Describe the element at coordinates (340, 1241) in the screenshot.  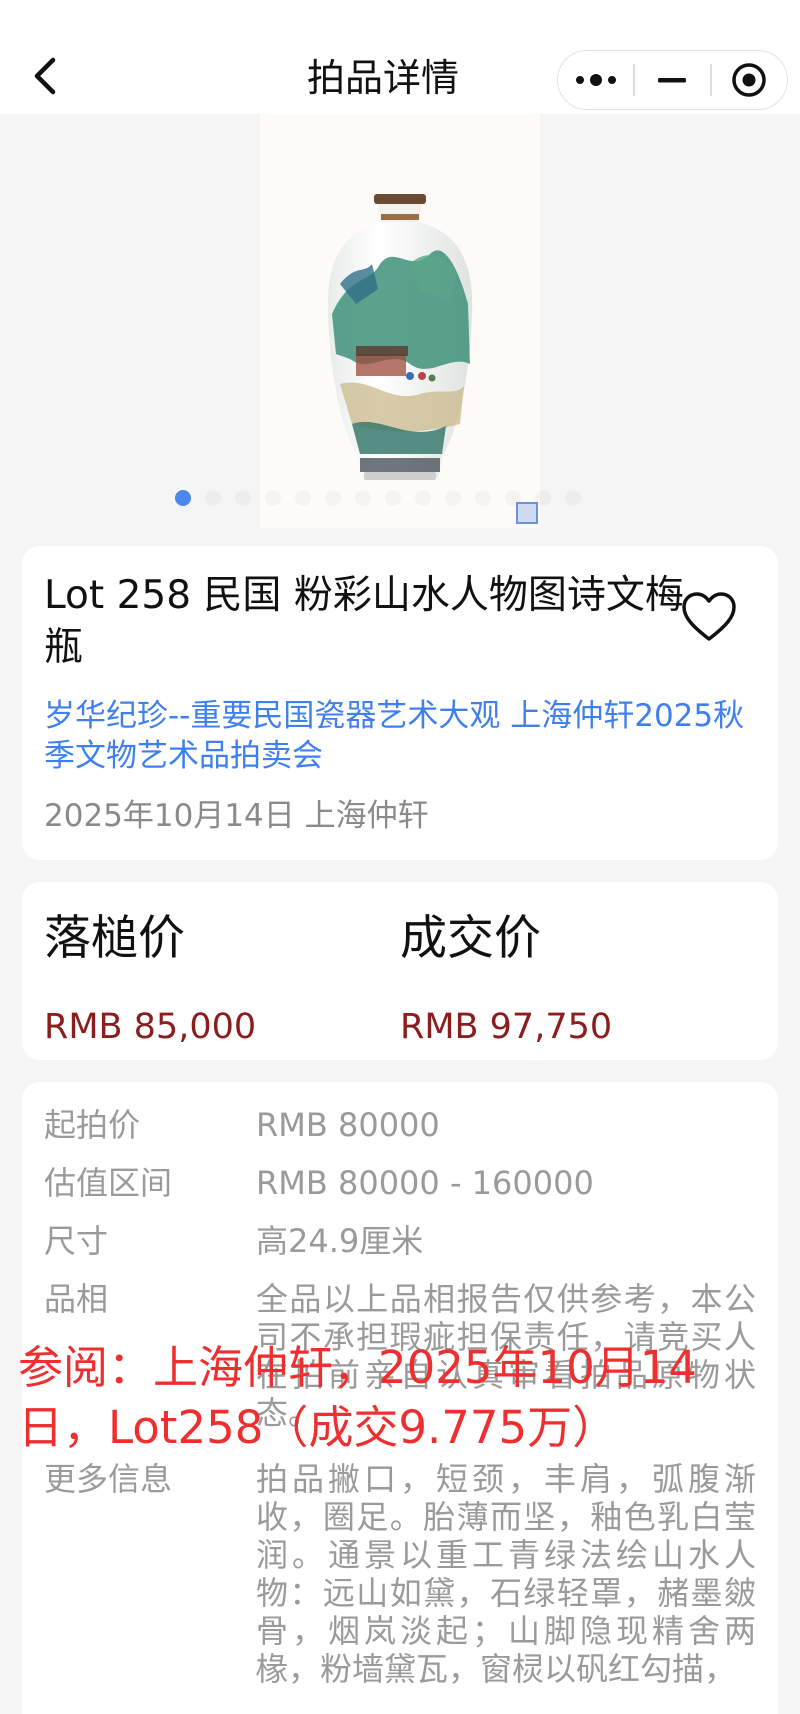
I see `detail-value: 高24.9厘米` at that location.